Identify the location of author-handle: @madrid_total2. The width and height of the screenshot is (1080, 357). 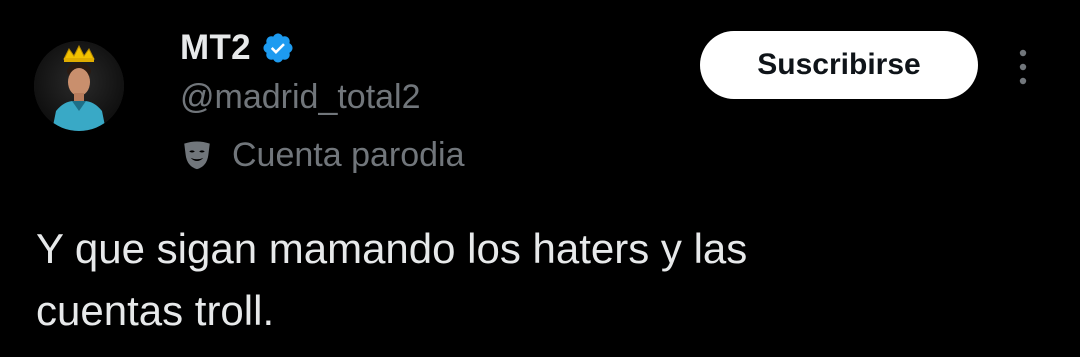
(300, 97).